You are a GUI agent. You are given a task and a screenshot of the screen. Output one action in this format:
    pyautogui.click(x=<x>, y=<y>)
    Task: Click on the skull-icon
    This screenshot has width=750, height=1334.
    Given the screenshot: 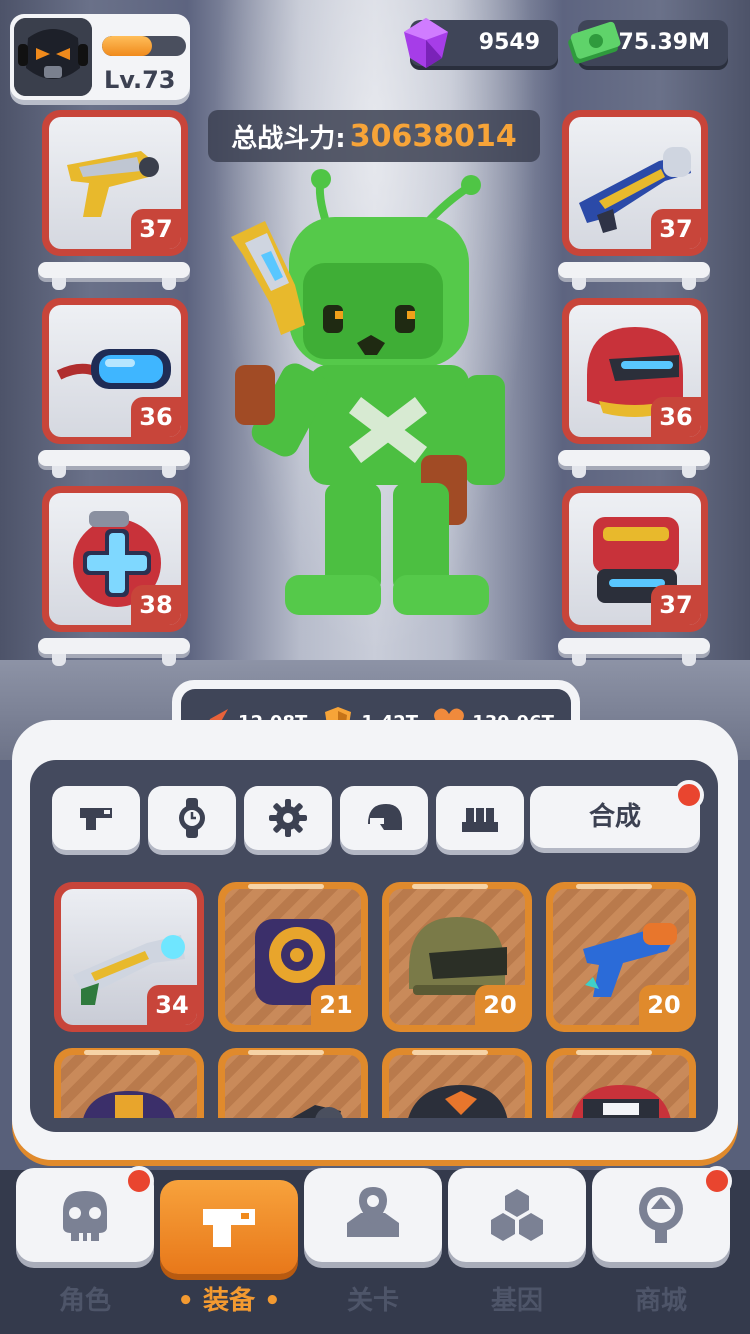 What is the action you would take?
    pyautogui.click(x=85, y=1216)
    